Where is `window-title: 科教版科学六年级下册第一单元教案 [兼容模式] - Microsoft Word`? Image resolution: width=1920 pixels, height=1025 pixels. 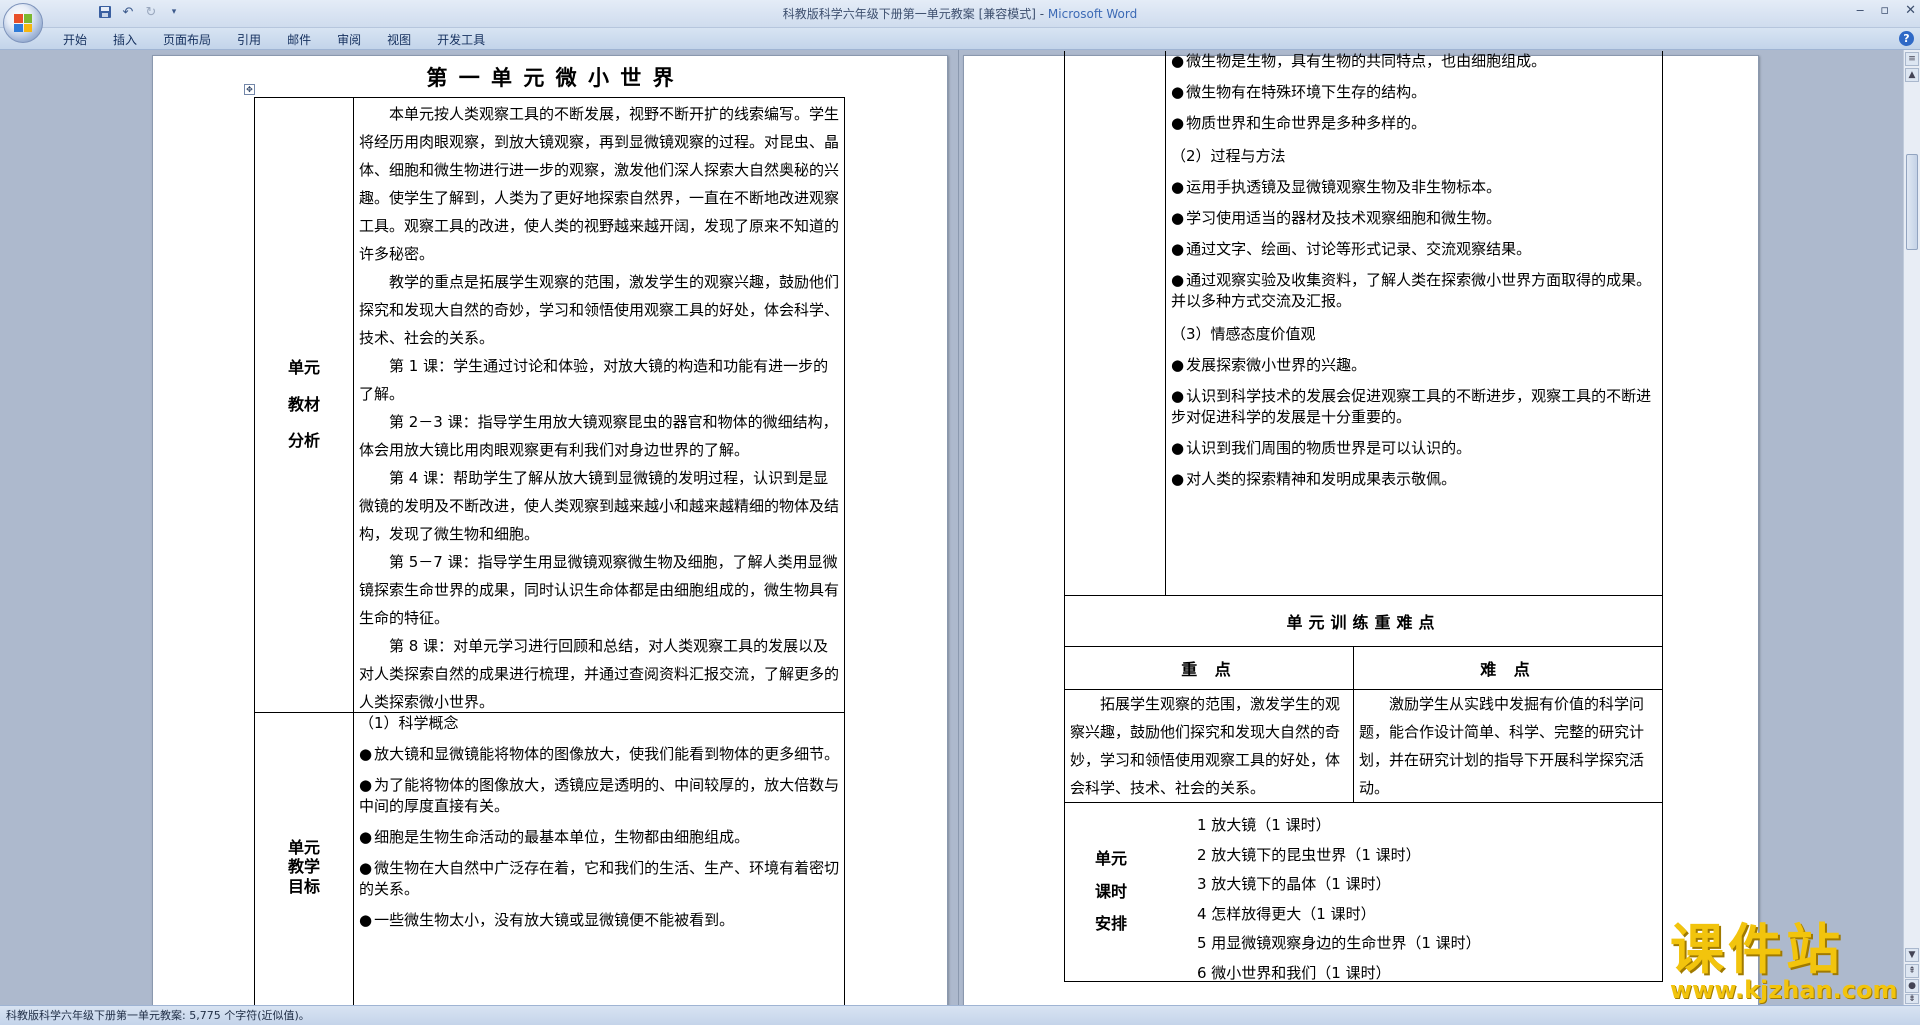 window-title: 科教版科学六年级下册第一单元教案 [兼容模式] - Microsoft Word is located at coordinates (960, 14).